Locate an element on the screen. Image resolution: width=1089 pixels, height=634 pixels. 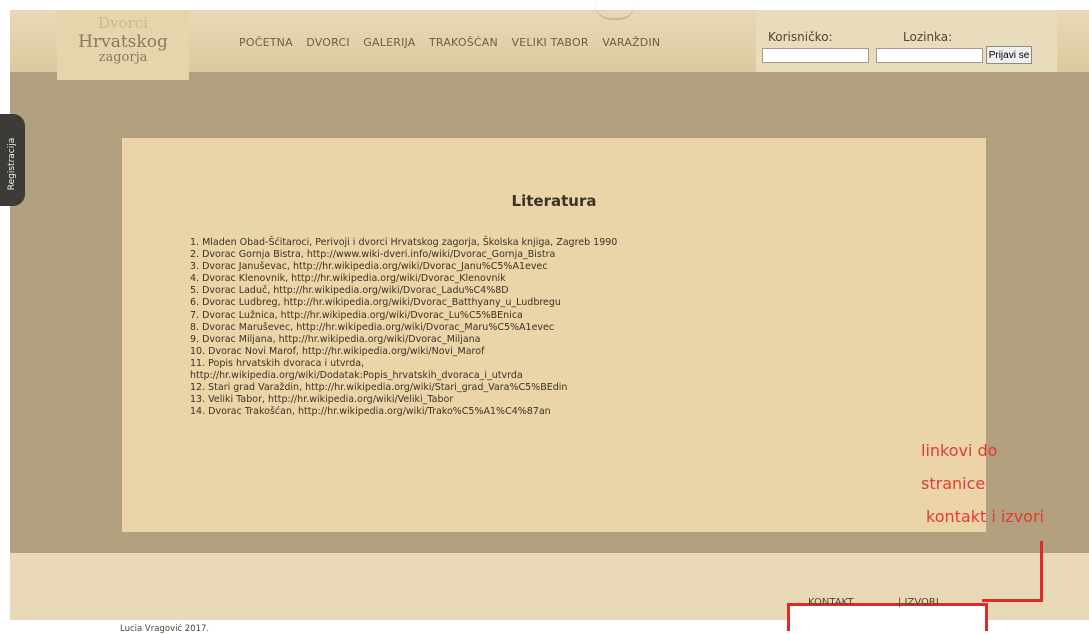
site-logo: Dvorci Hrvatskog zagorja is located at coordinates (123, 45).